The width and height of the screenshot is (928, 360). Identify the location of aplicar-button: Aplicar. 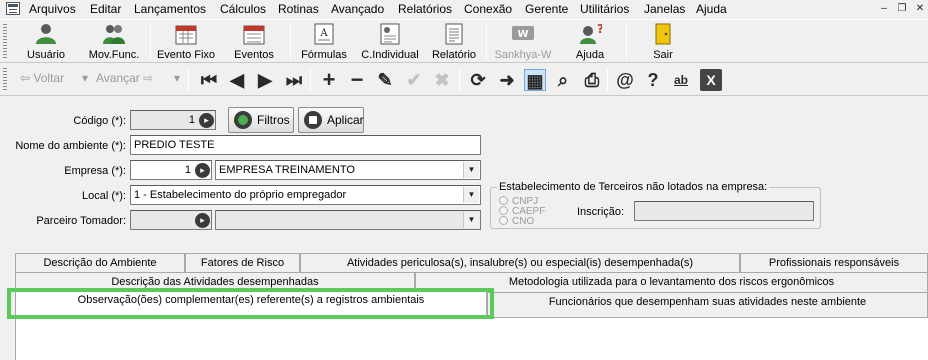
(331, 120).